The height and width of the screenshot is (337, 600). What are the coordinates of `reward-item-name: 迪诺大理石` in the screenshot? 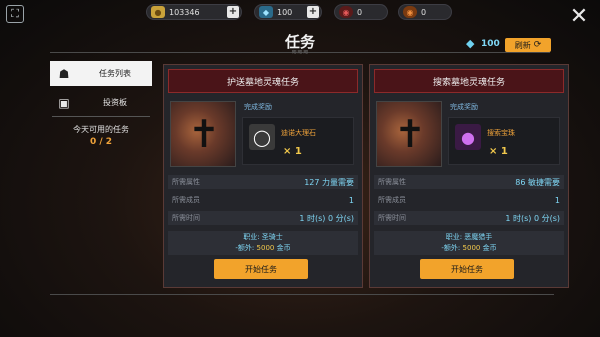 It's located at (298, 133).